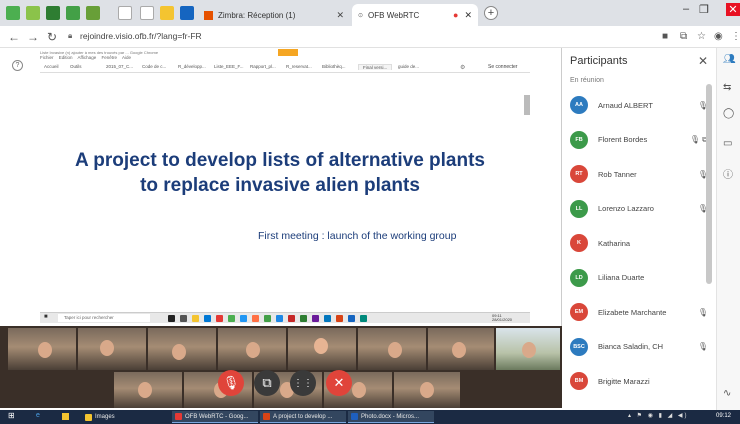  What do you see at coordinates (702, 346) in the screenshot?
I see `microphone-icon: 🎙` at bounding box center [702, 346].